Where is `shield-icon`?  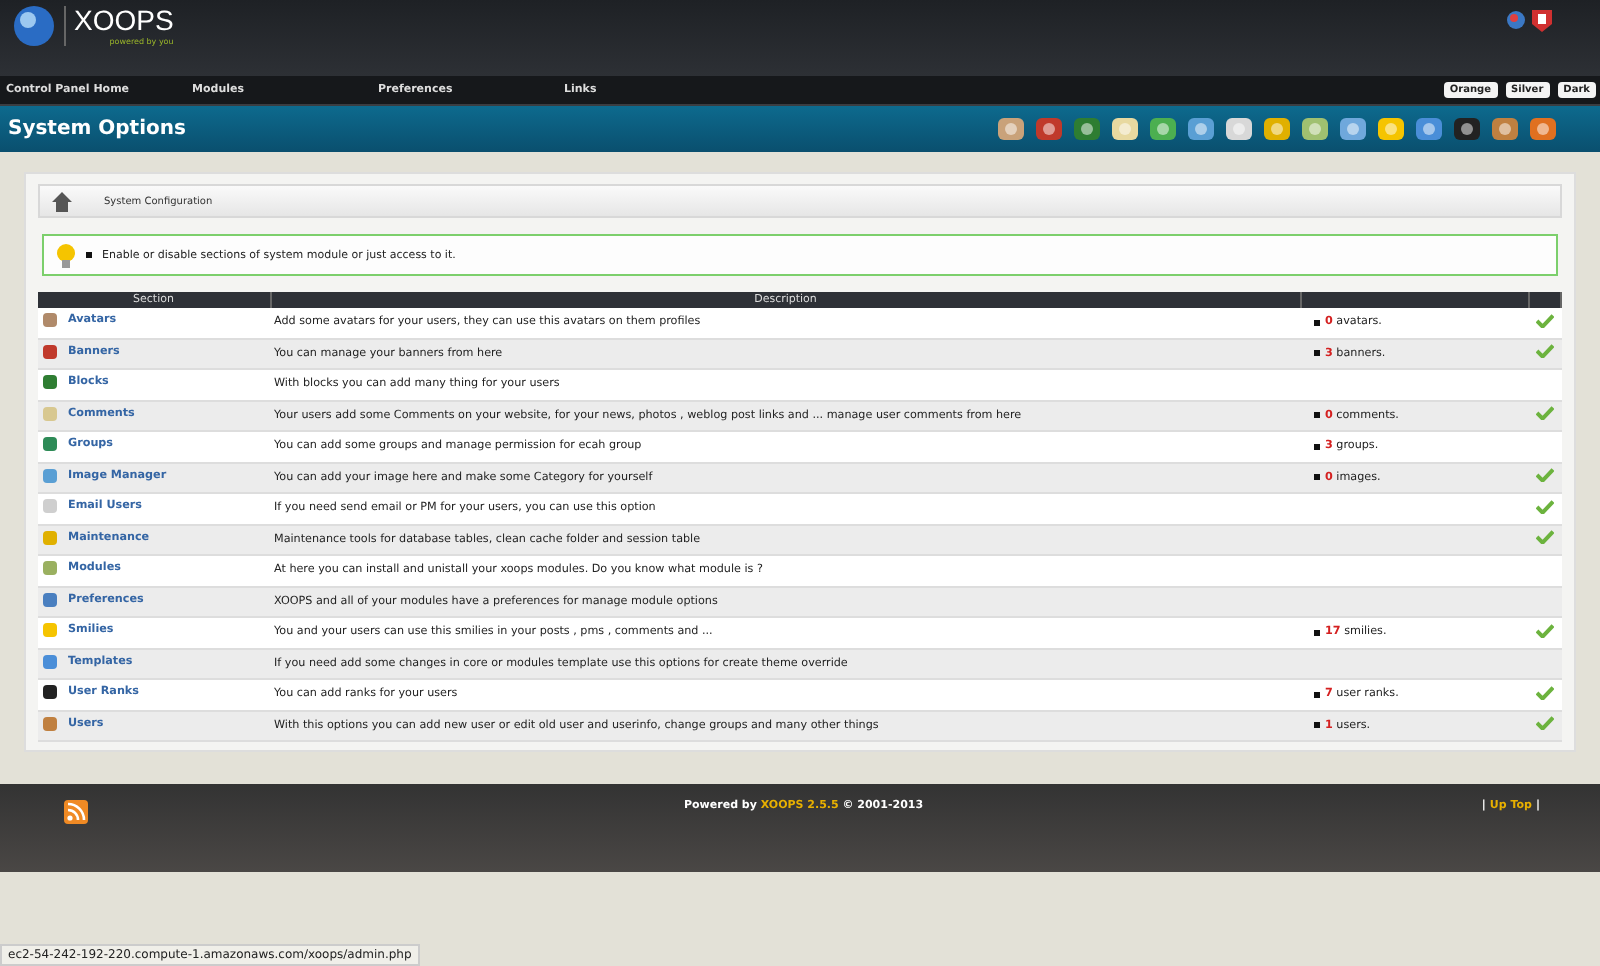
shield-icon is located at coordinates (1542, 21).